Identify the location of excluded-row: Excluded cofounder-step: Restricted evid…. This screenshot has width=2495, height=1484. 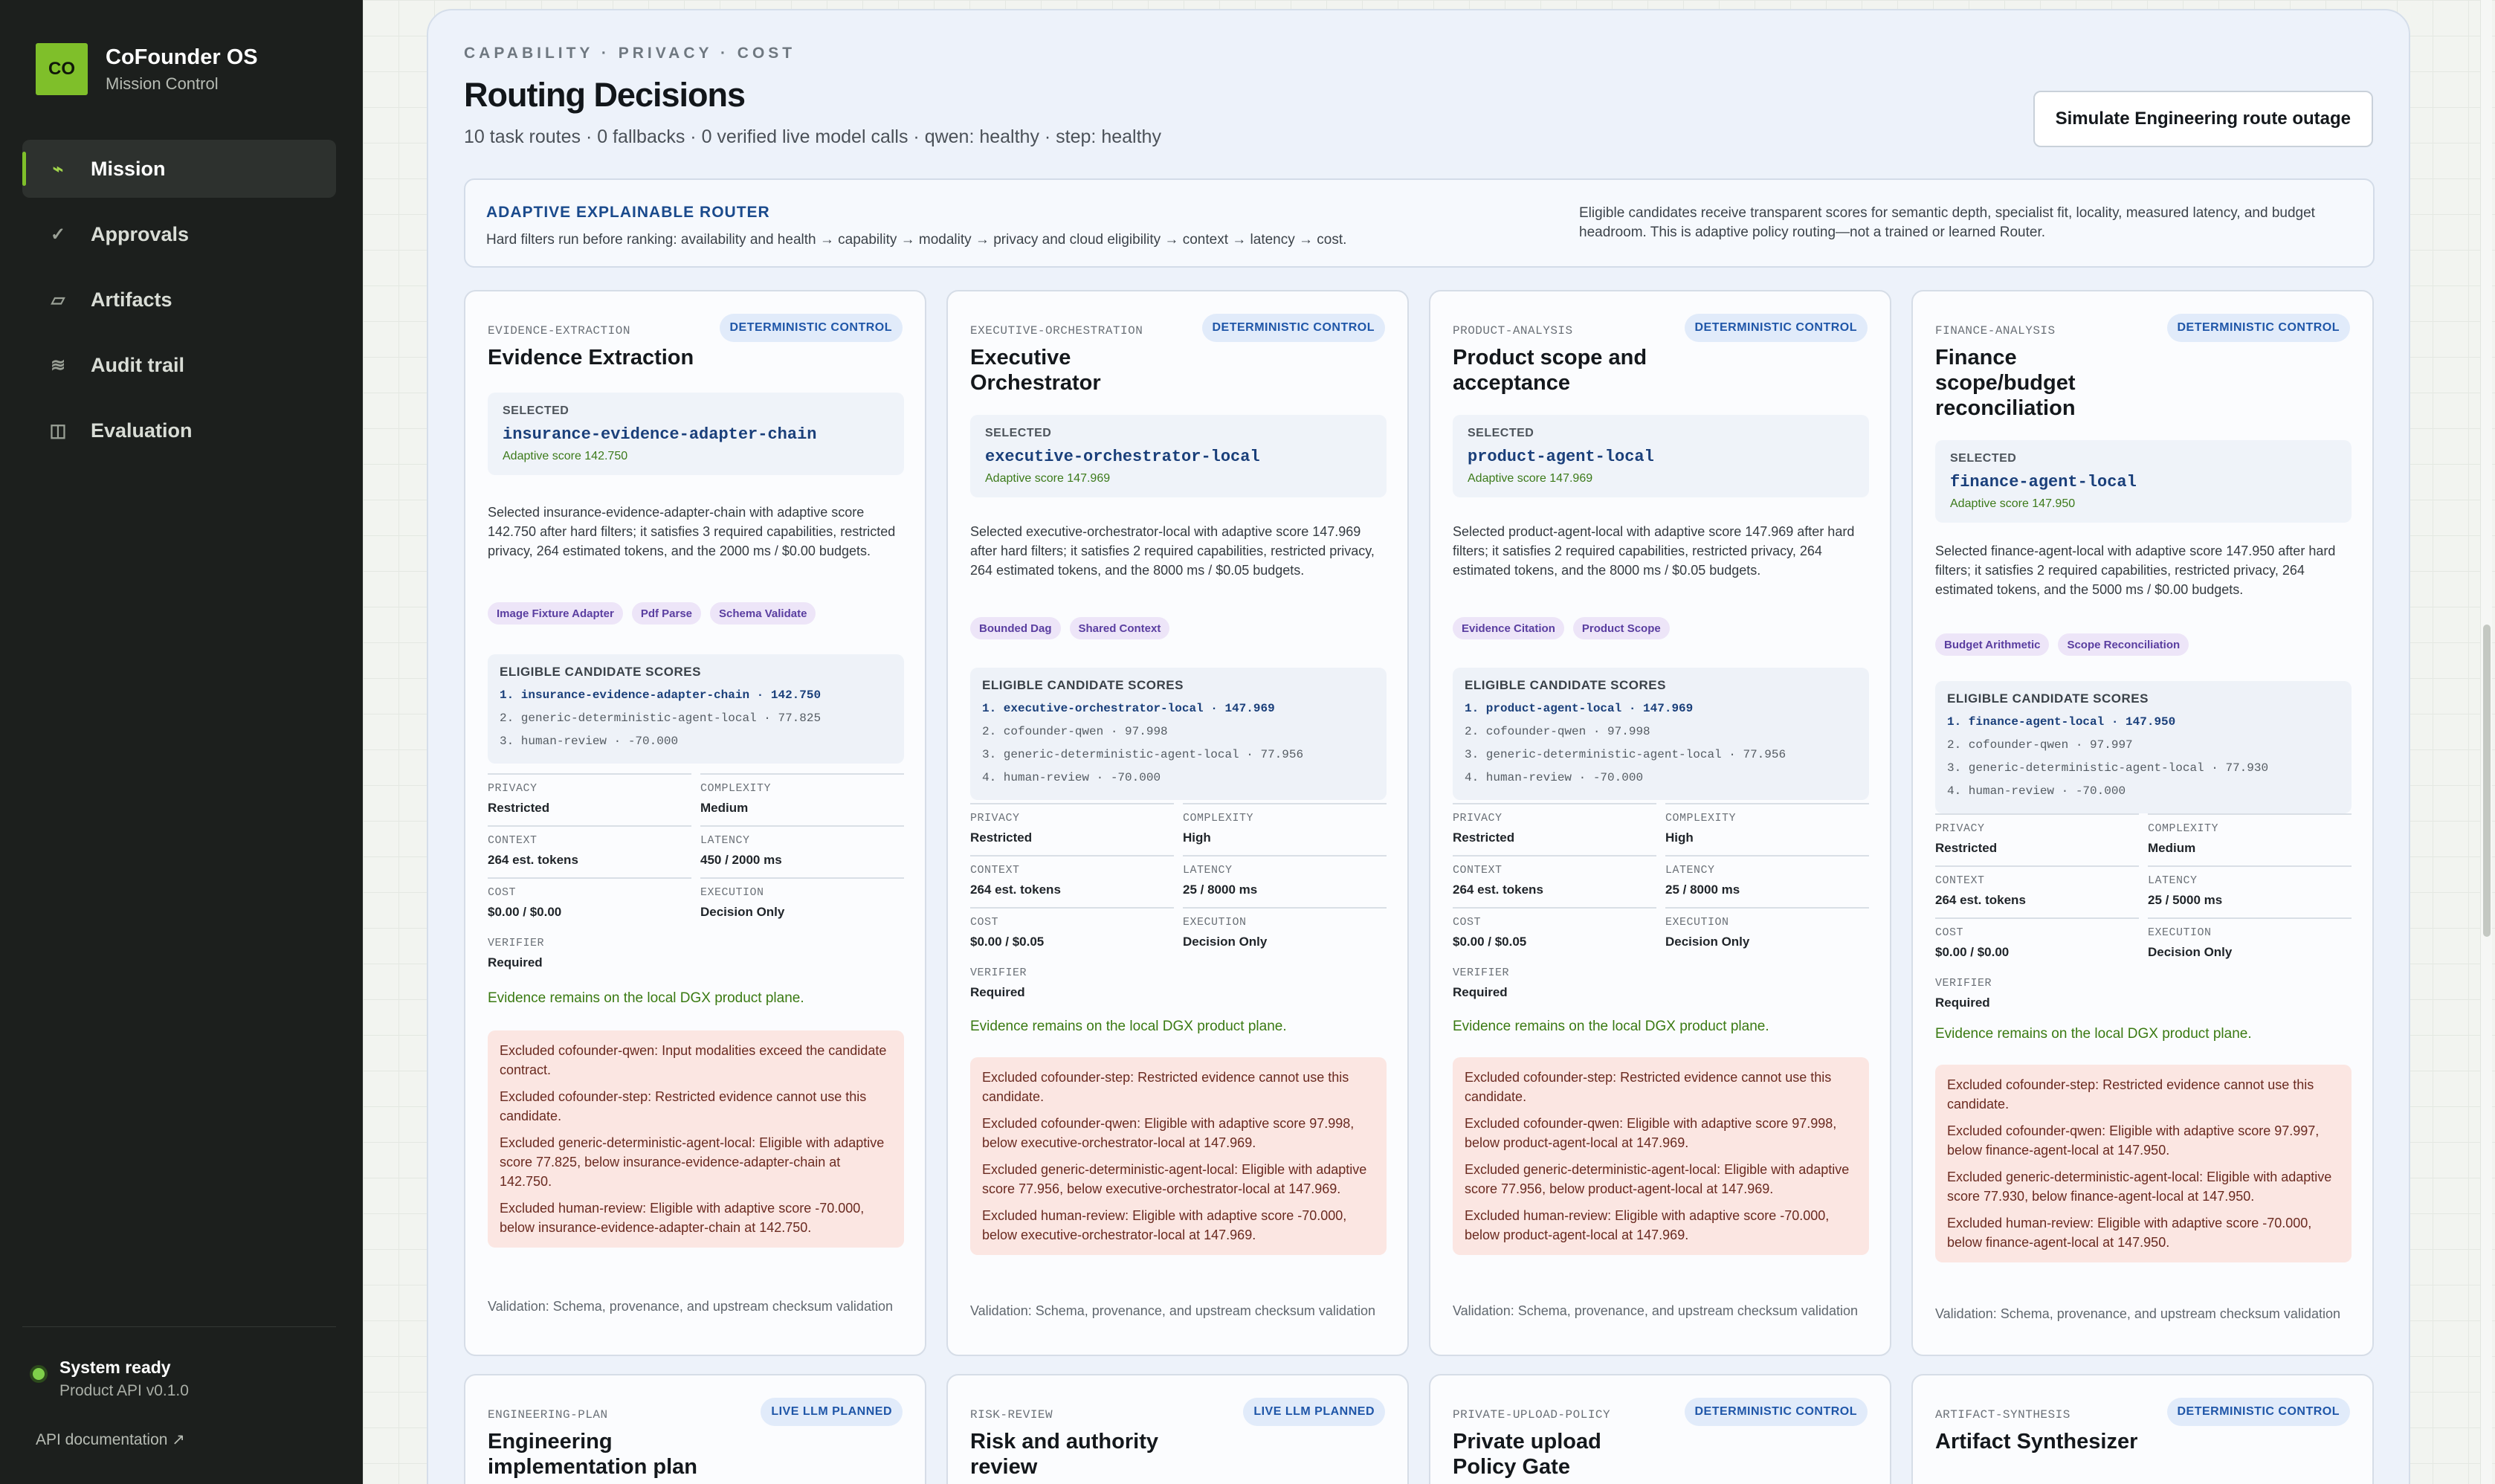
(1165, 1087).